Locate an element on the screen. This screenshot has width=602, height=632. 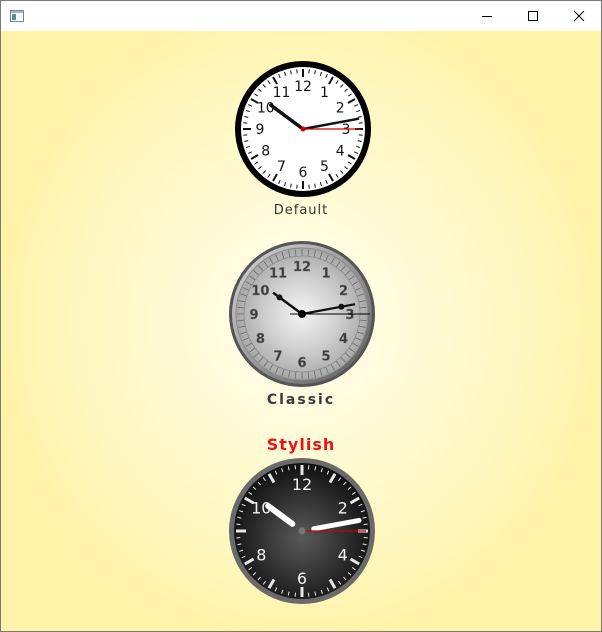
maximize-button is located at coordinates (533, 16).